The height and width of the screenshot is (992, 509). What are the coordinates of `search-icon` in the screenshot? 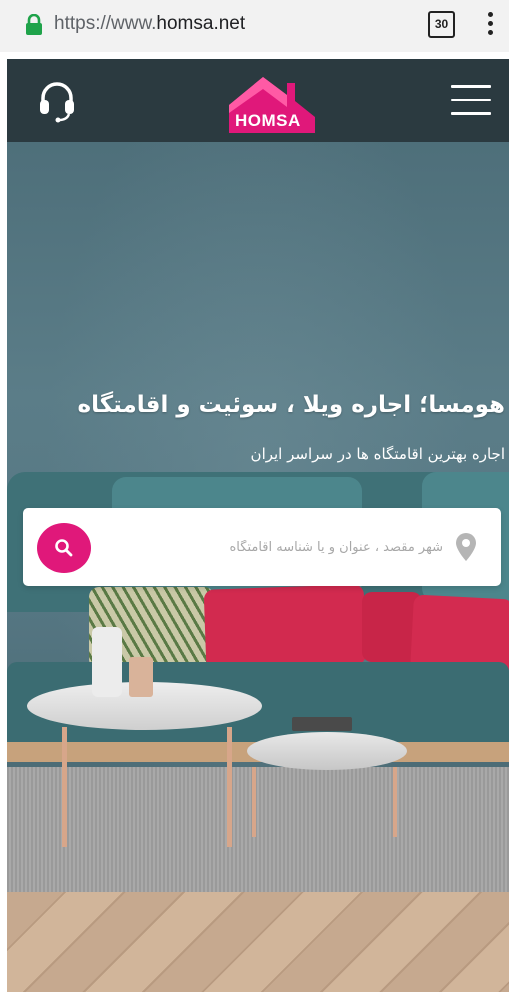 It's located at (64, 548).